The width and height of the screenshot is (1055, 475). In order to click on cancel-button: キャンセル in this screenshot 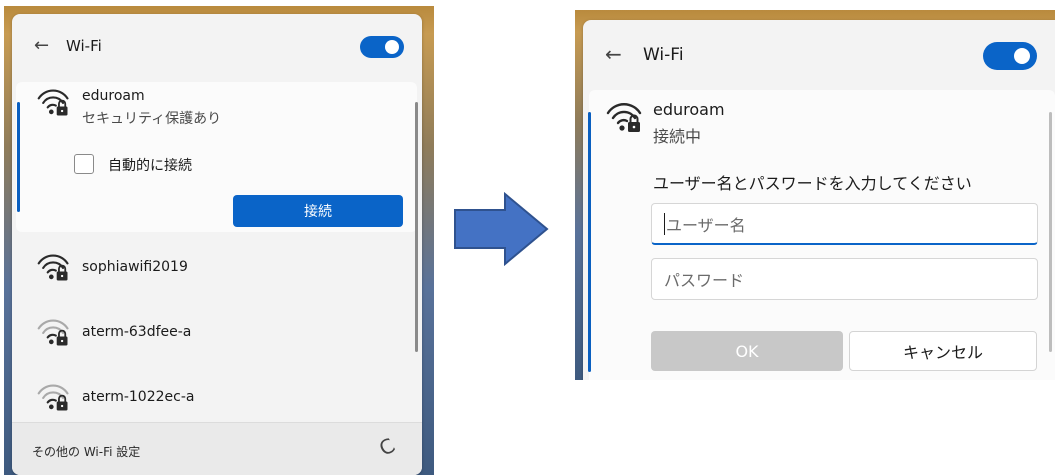, I will do `click(943, 351)`.